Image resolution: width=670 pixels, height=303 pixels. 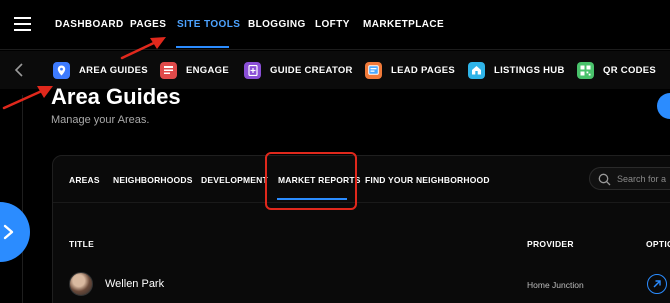 I want to click on chevron-left-icon, so click(x=19, y=70).